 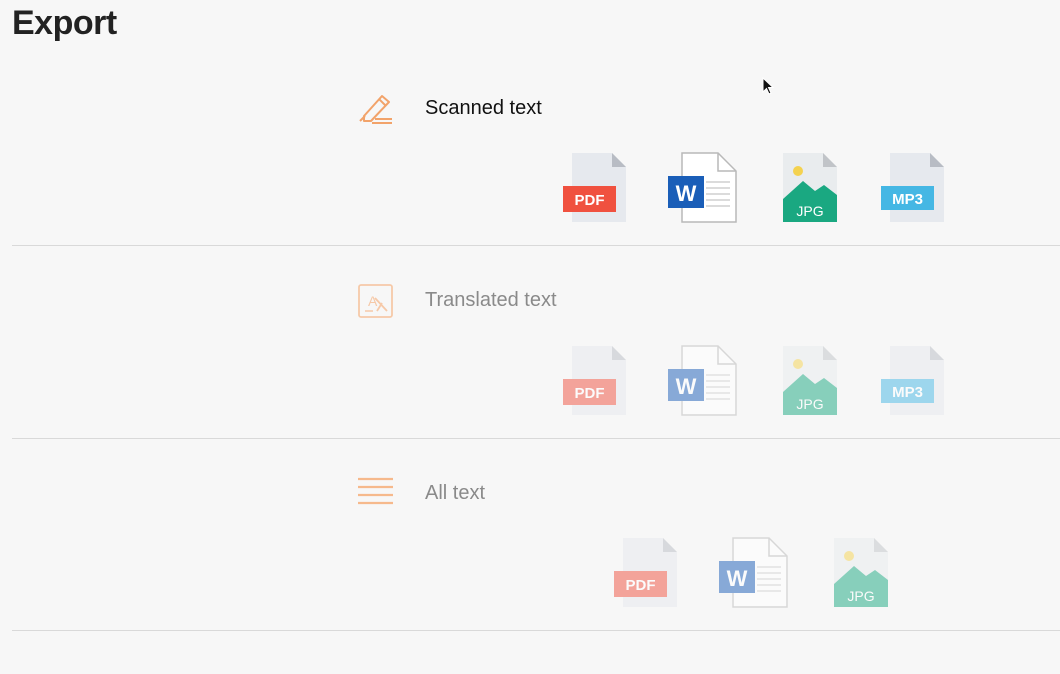 I want to click on section-label-scanned: Scanned text, so click(x=483, y=108).